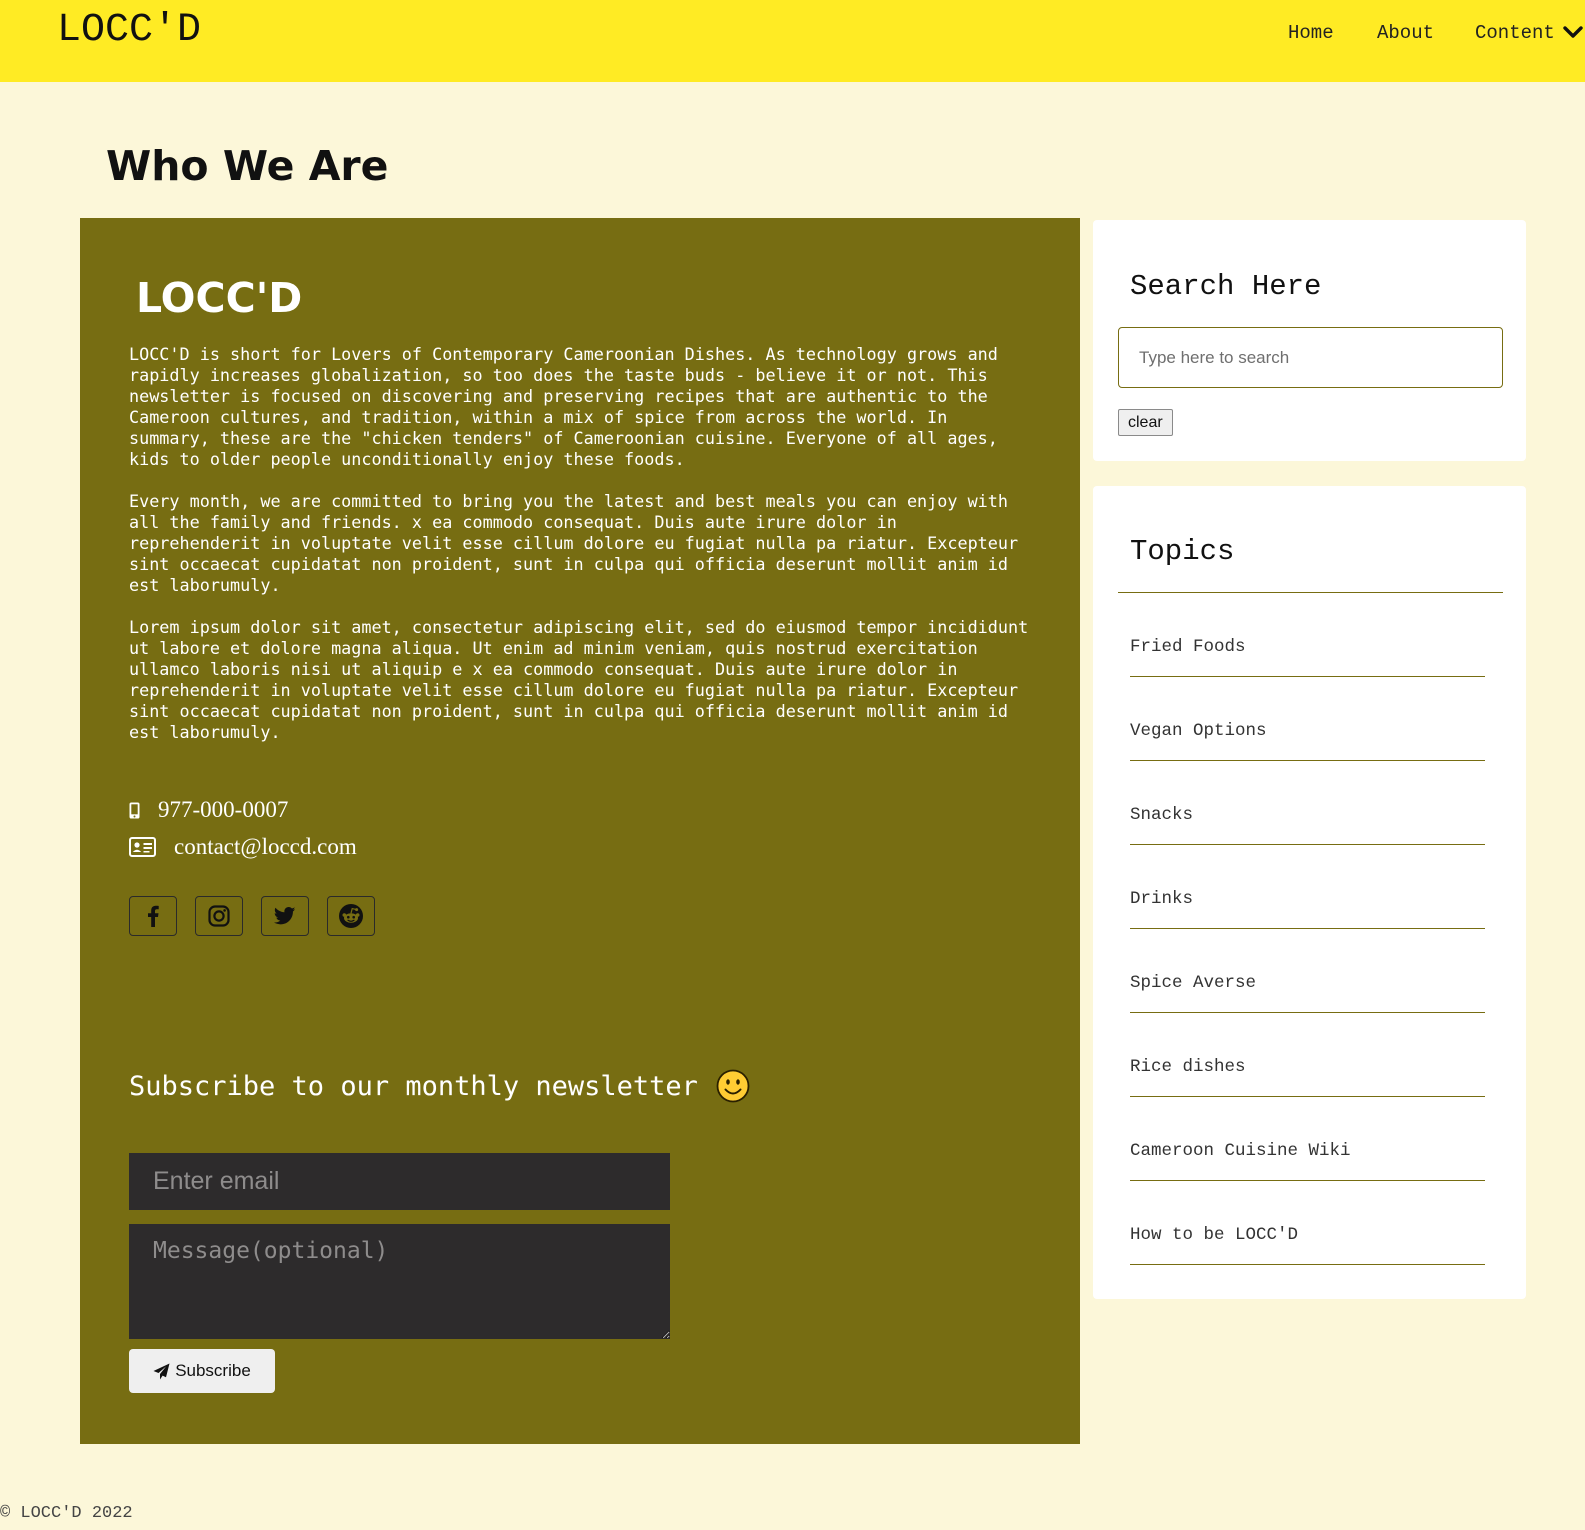 The image size is (1585, 1530). Describe the element at coordinates (265, 847) in the screenshot. I see `email-address: contact@loccd.com` at that location.